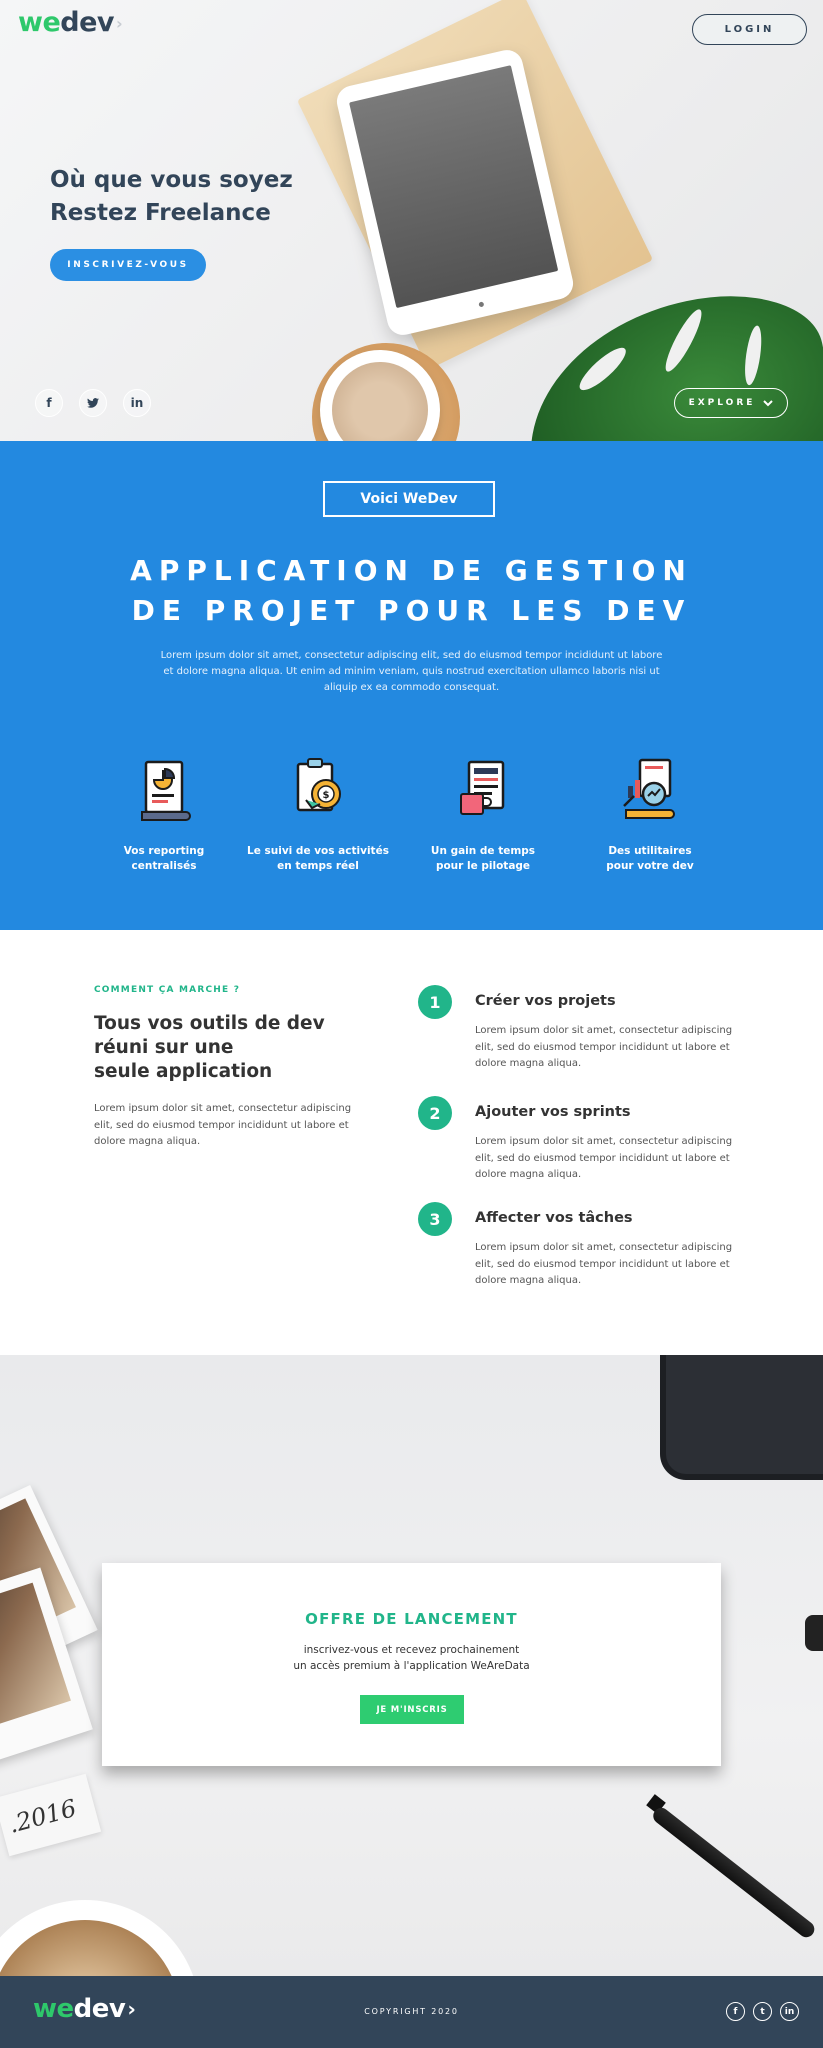 This screenshot has width=823, height=2048. Describe the element at coordinates (97, 213) in the screenshot. I see `hero-title-line2: Restez` at that location.